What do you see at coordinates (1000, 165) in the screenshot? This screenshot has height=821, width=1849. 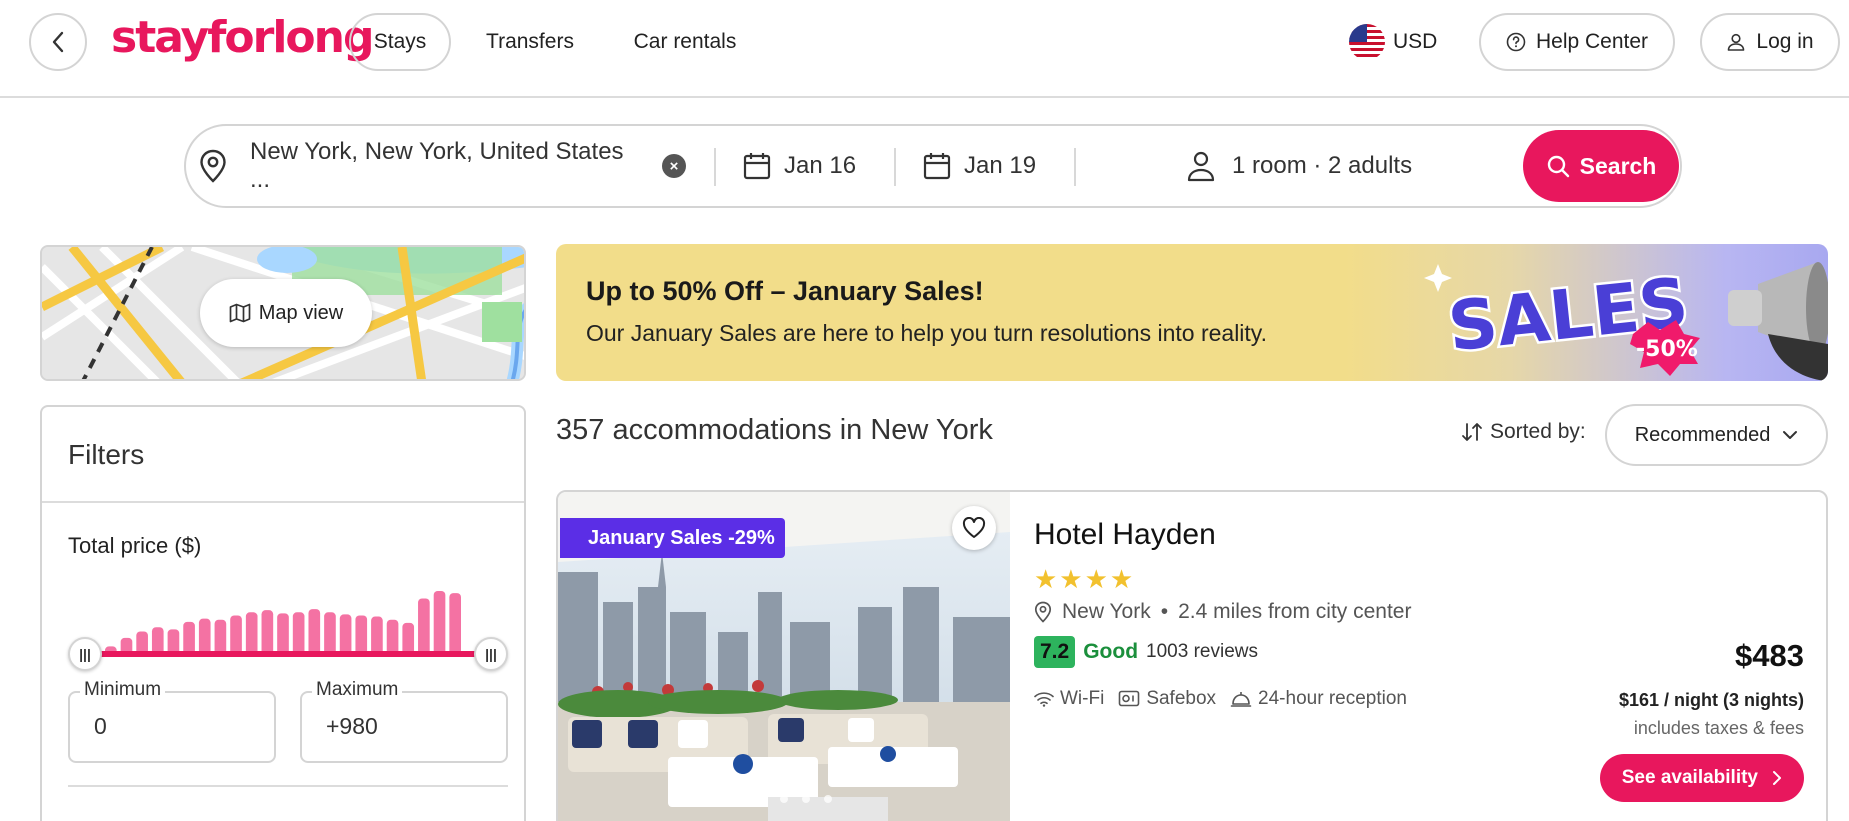 I see `checkout-date: Jan 19` at bounding box center [1000, 165].